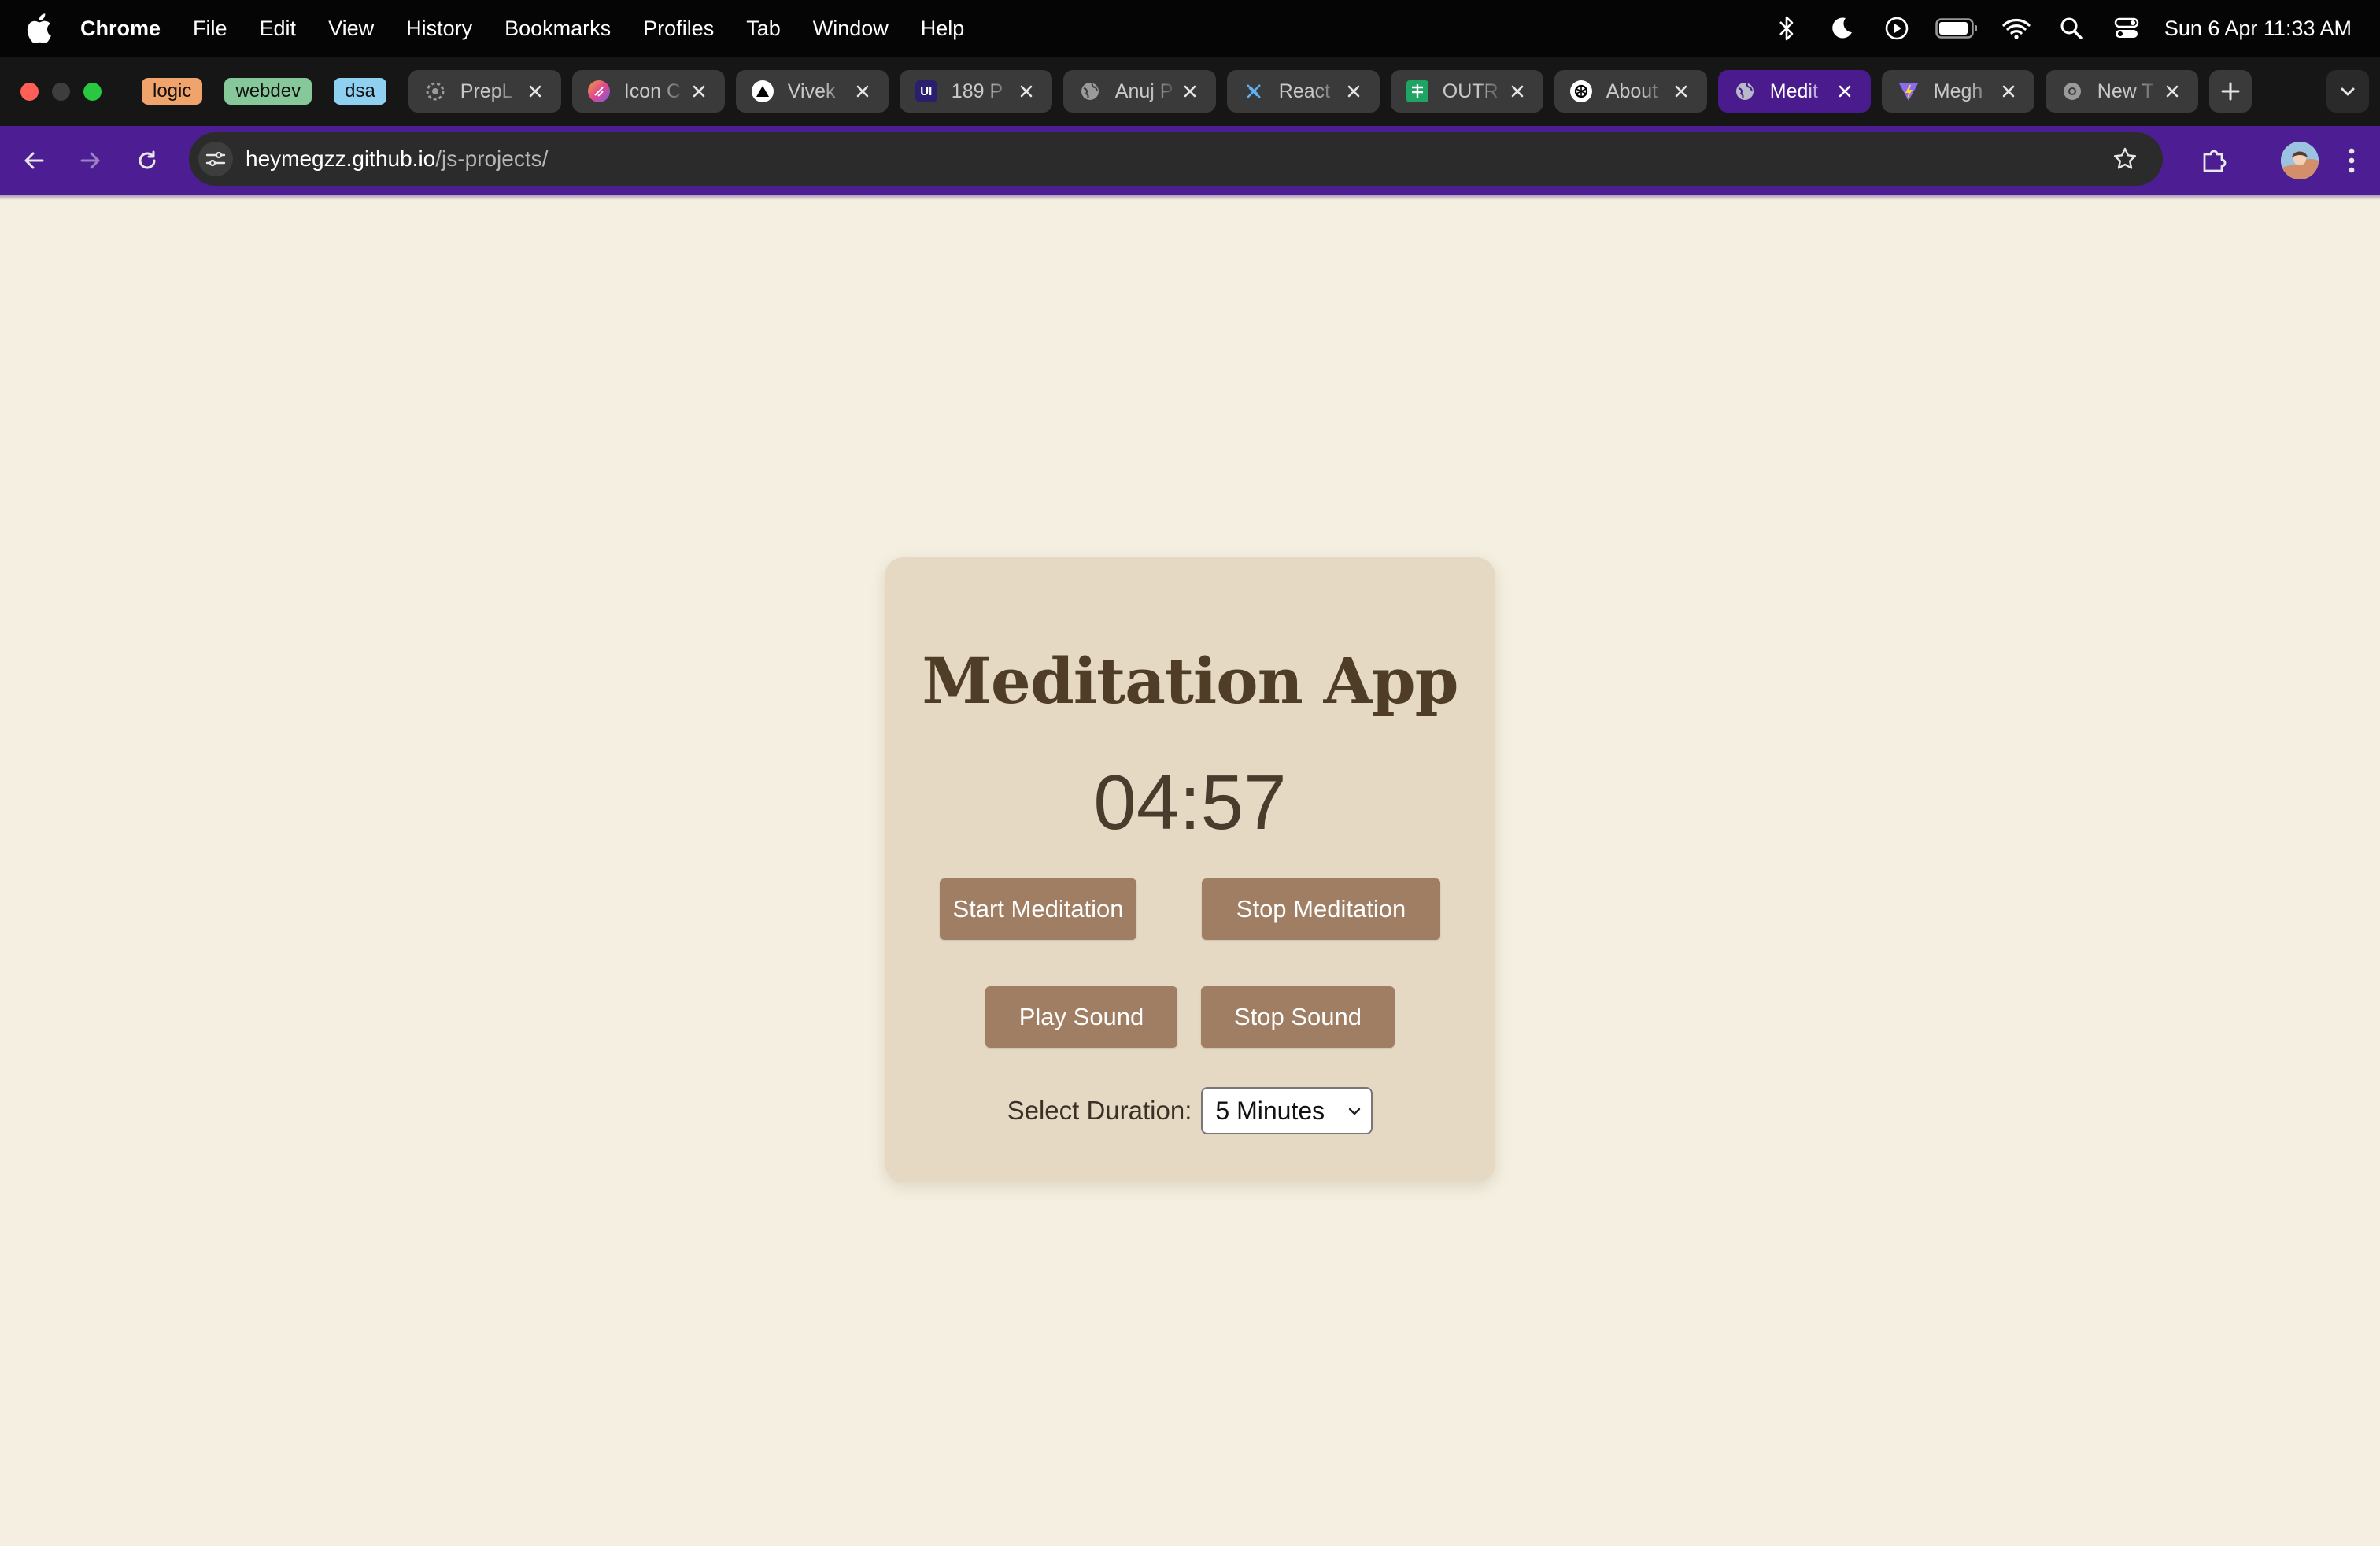 This screenshot has width=2380, height=1546. I want to click on tab-189-p: UI 189 P, so click(976, 91).